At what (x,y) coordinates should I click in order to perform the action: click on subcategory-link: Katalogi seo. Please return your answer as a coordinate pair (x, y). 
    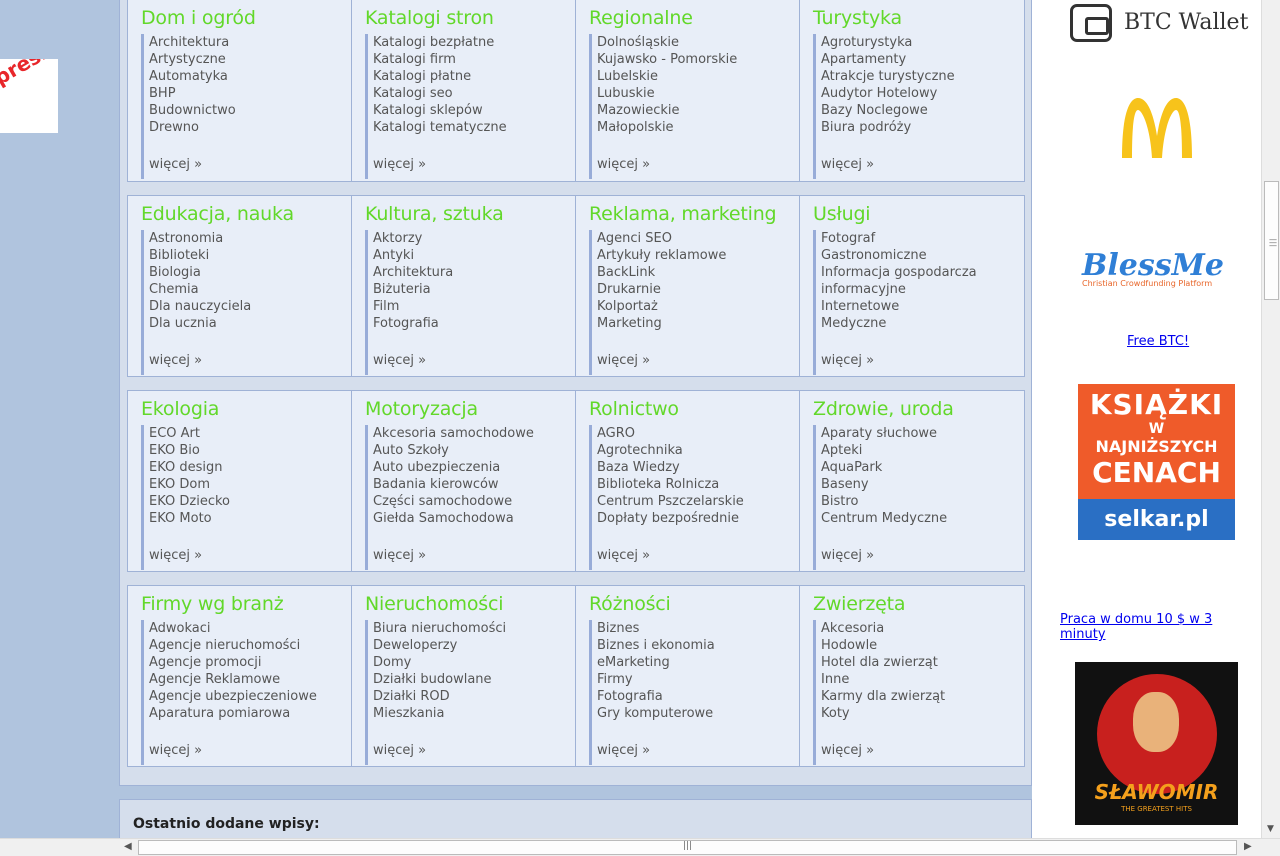
    Looking at the image, I should click on (474, 93).